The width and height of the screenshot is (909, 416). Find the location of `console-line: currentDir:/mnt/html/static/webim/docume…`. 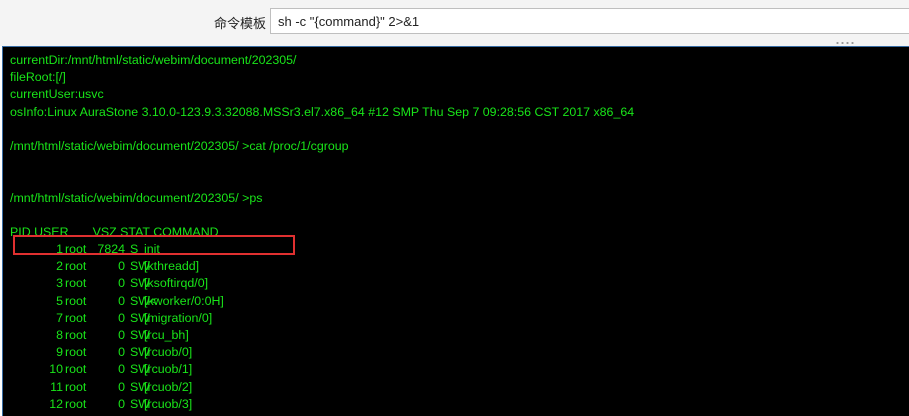

console-line: currentDir:/mnt/html/static/webim/docume… is located at coordinates (153, 60).